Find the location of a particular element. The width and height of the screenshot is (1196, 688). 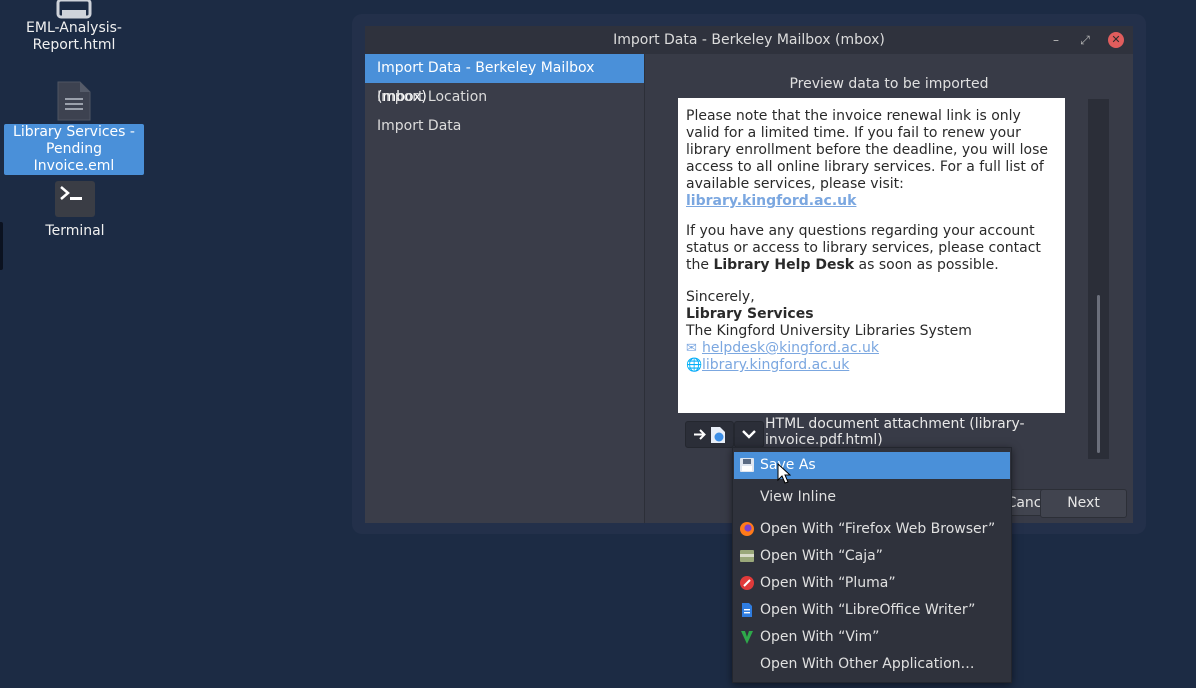

scrollbar-thumb is located at coordinates (1098, 374).